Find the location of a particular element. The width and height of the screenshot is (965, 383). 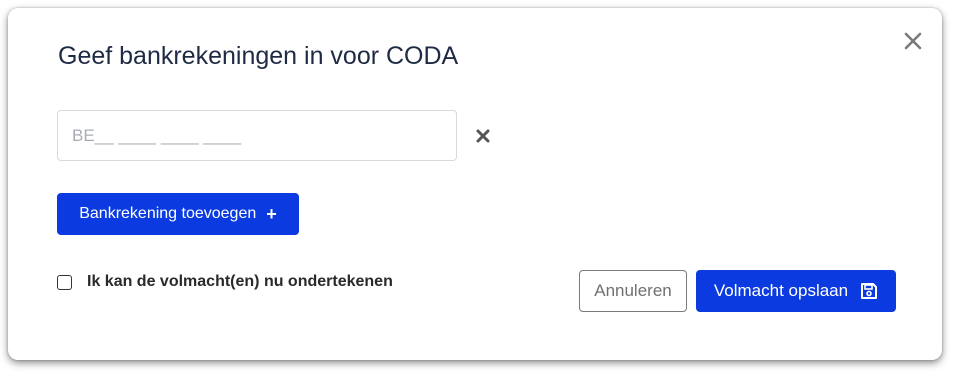

add-bank-account-label: Bankrekening toevoegen is located at coordinates (168, 213).